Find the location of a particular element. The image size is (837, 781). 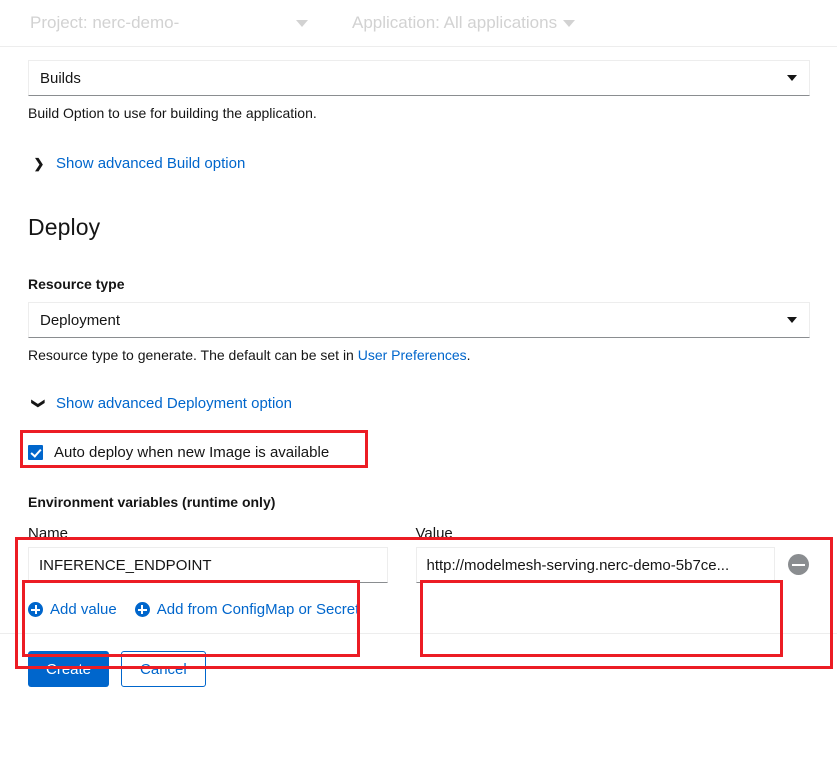

env-var-value-input is located at coordinates (595, 565).